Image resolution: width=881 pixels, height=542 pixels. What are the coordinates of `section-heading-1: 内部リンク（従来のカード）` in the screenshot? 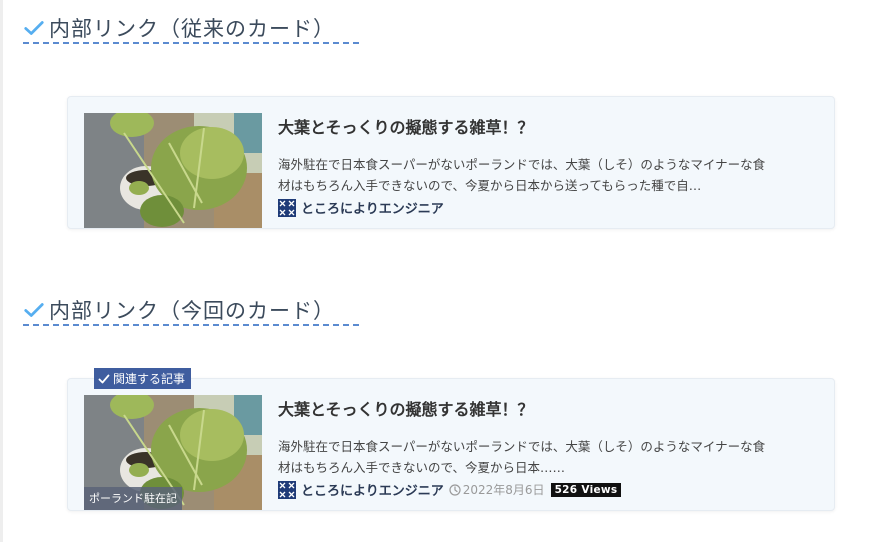 It's located at (191, 29).